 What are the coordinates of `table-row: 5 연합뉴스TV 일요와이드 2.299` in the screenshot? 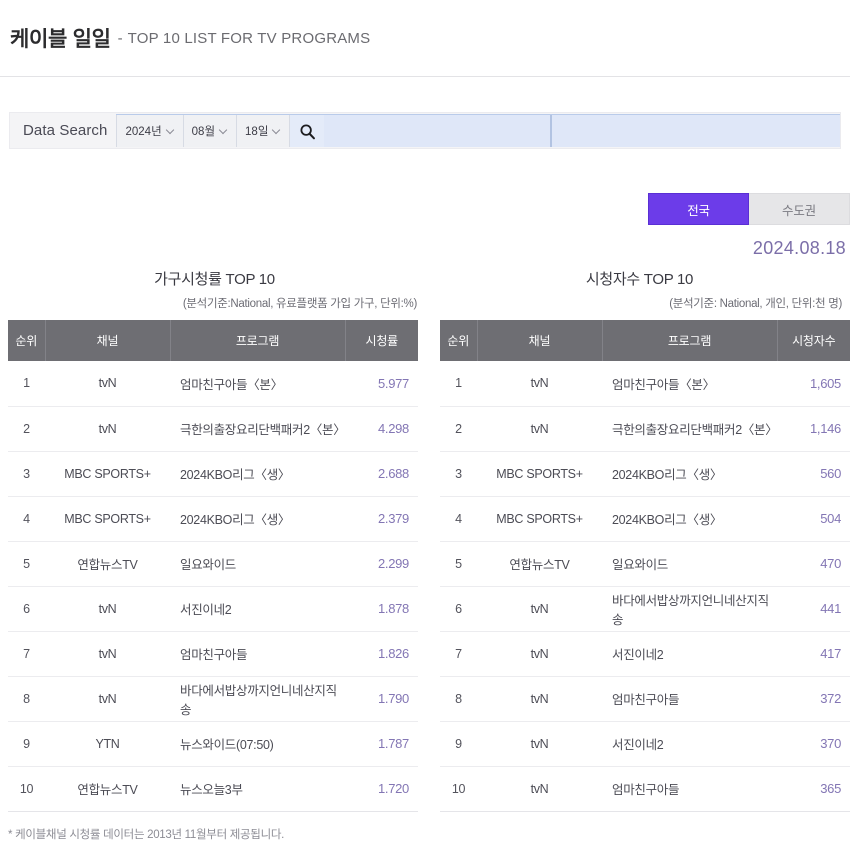 It's located at (213, 564).